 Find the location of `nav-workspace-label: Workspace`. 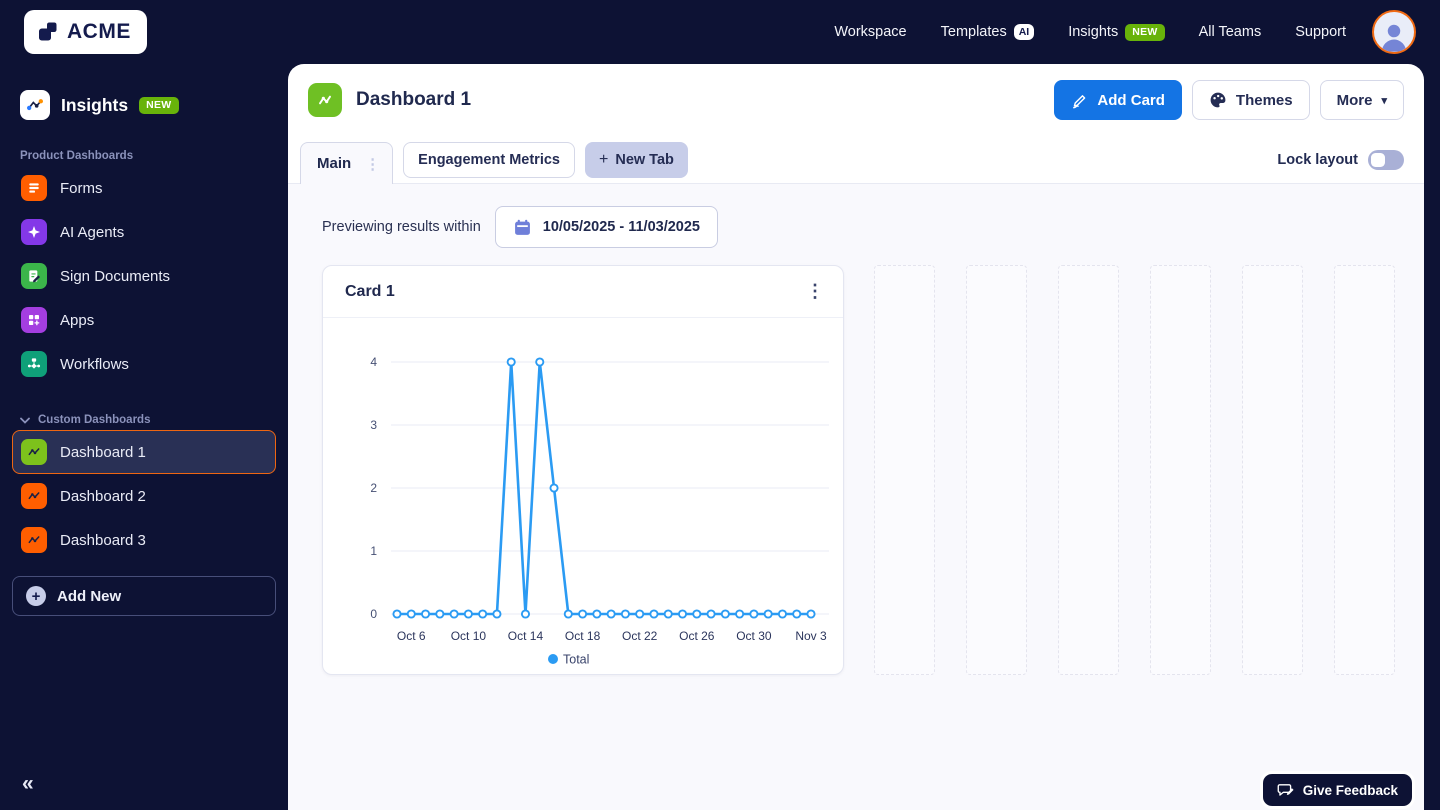

nav-workspace-label: Workspace is located at coordinates (870, 32).